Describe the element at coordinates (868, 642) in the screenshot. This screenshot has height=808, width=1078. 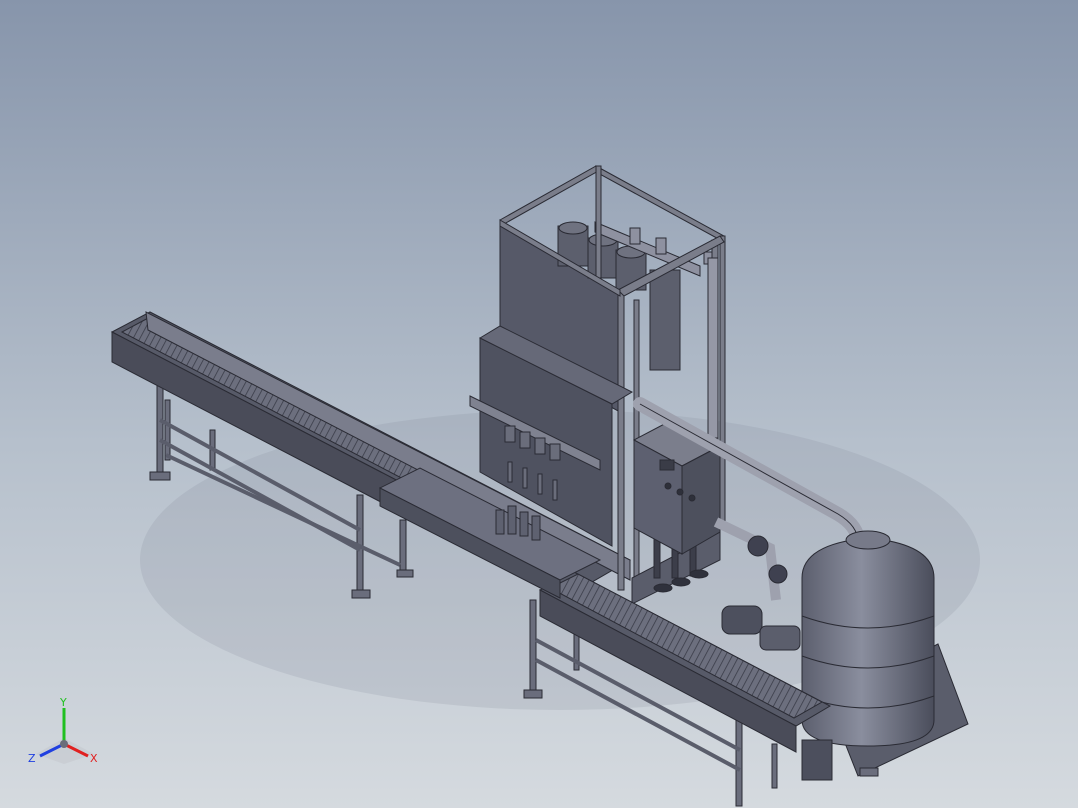
I see `tank-body` at that location.